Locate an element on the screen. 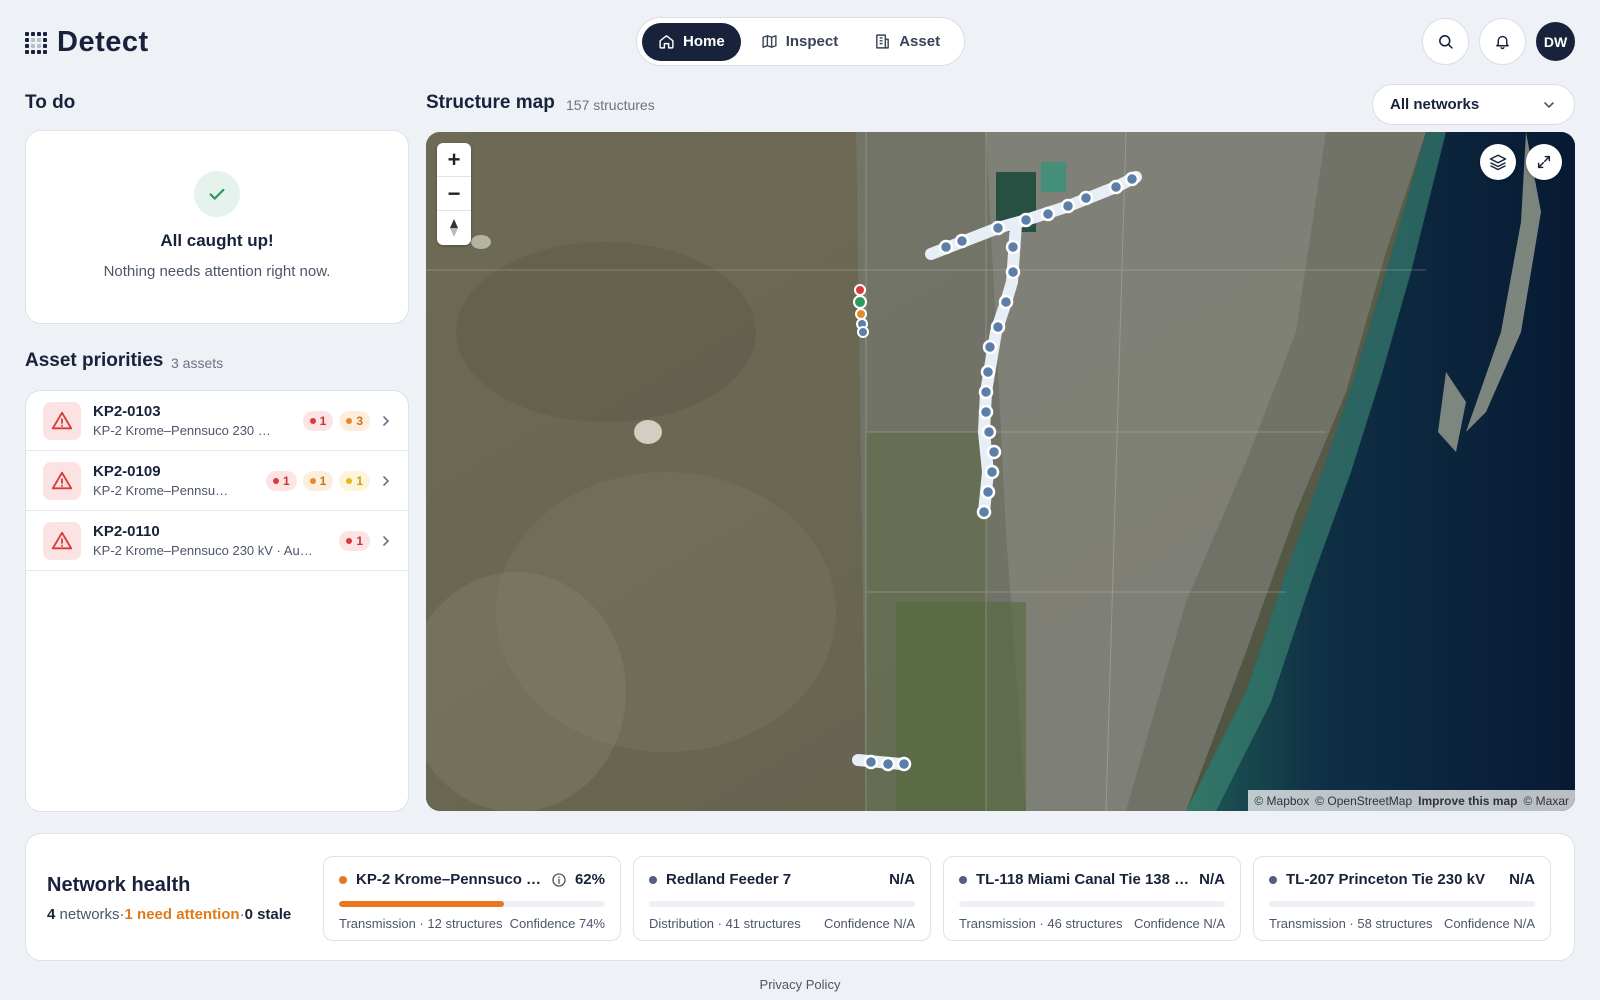 This screenshot has width=1600, height=1000. map-layers-button is located at coordinates (1498, 162).